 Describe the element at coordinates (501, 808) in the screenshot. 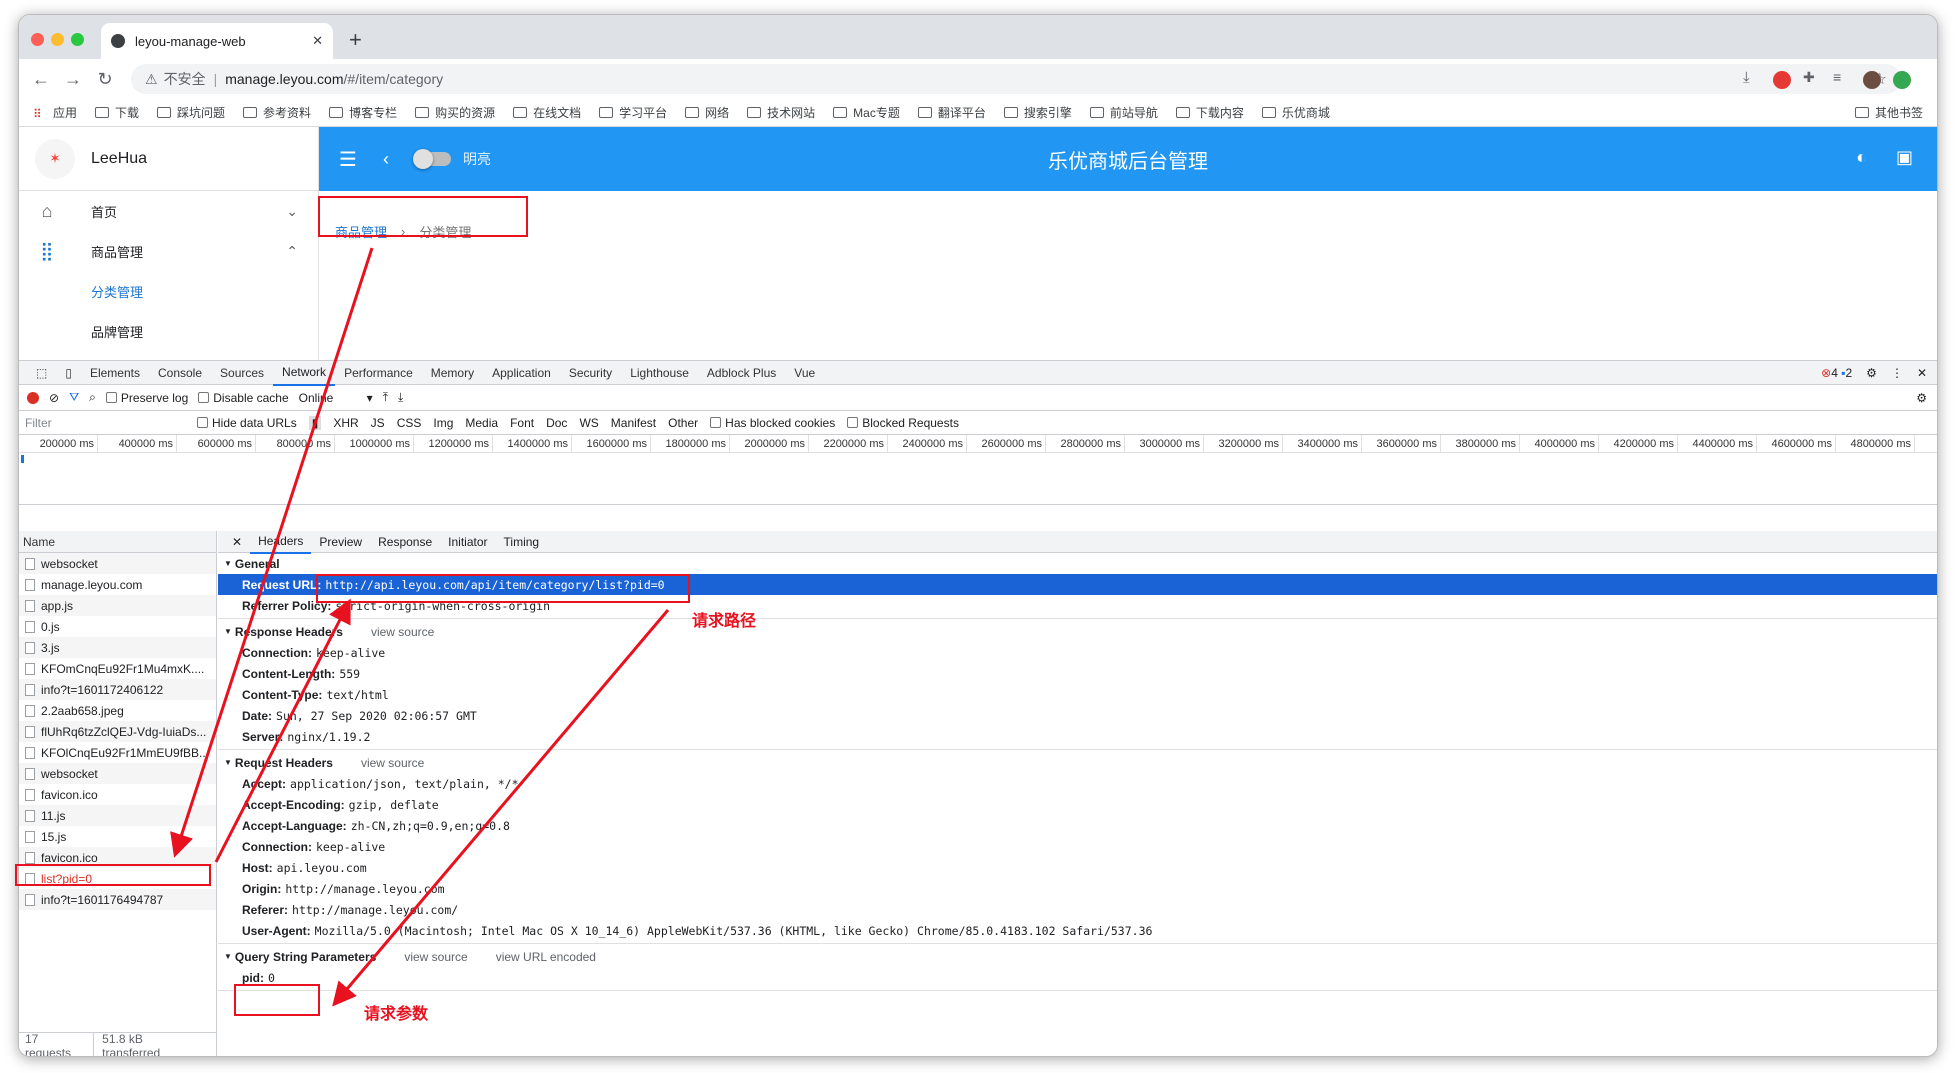

I see `arrow-url-to-param` at that location.